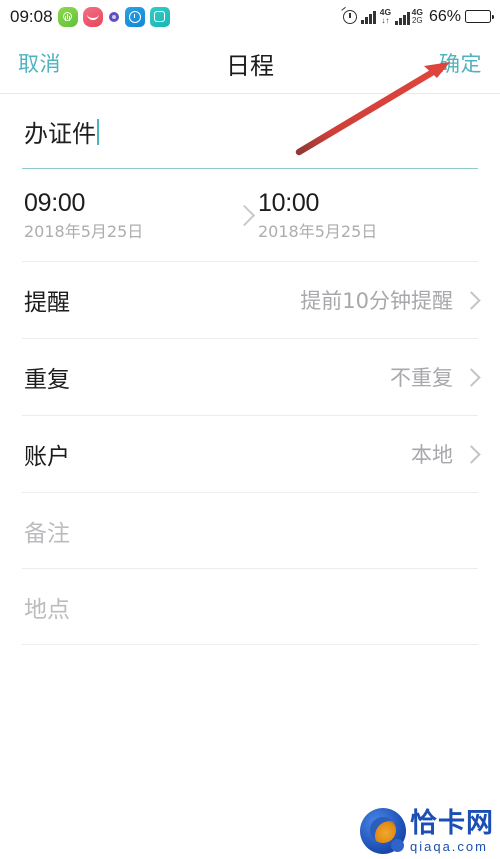  What do you see at coordinates (250, 644) in the screenshot?
I see `divider` at bounding box center [250, 644].